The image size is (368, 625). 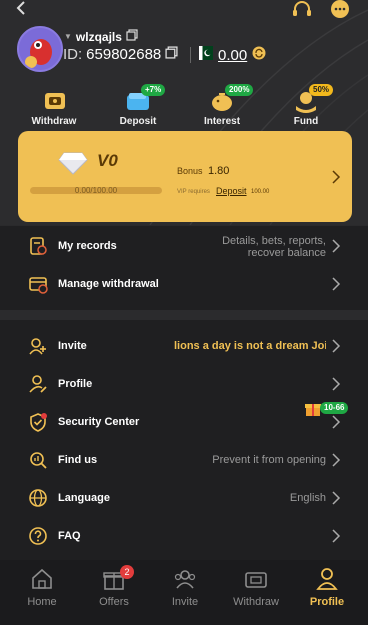 What do you see at coordinates (138, 121) in the screenshot?
I see `quick-action-label: Deposit` at bounding box center [138, 121].